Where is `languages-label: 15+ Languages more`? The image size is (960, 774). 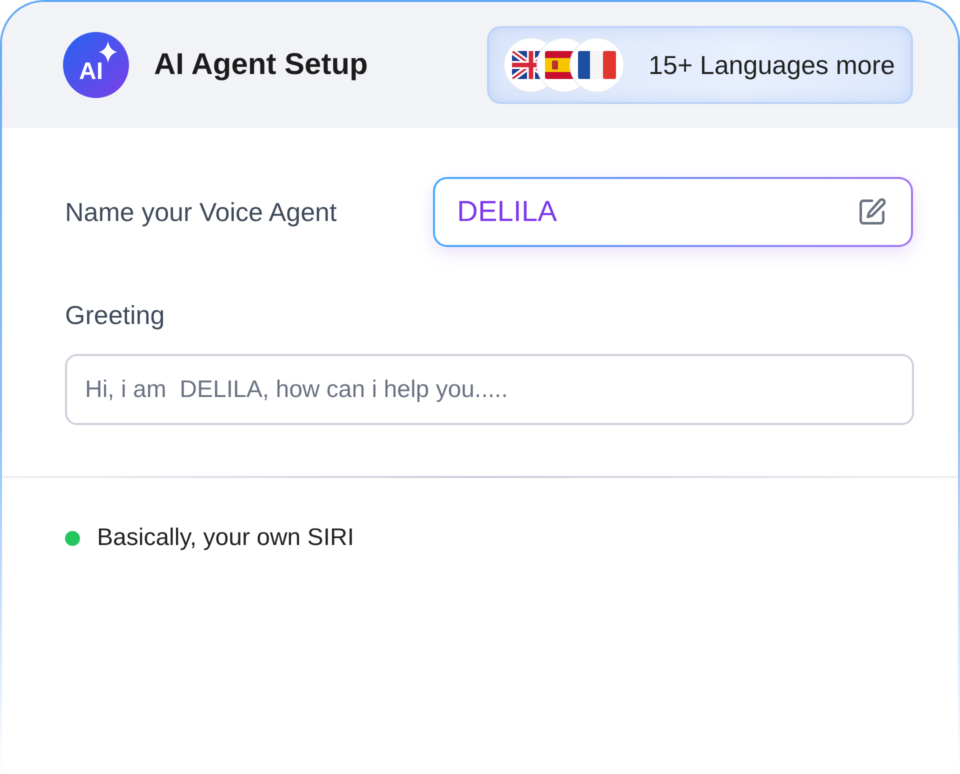
languages-label: 15+ Languages more is located at coordinates (771, 65).